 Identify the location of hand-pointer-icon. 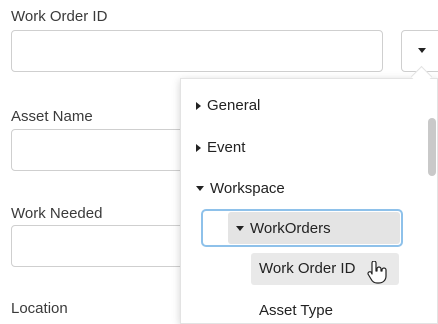
(377, 272).